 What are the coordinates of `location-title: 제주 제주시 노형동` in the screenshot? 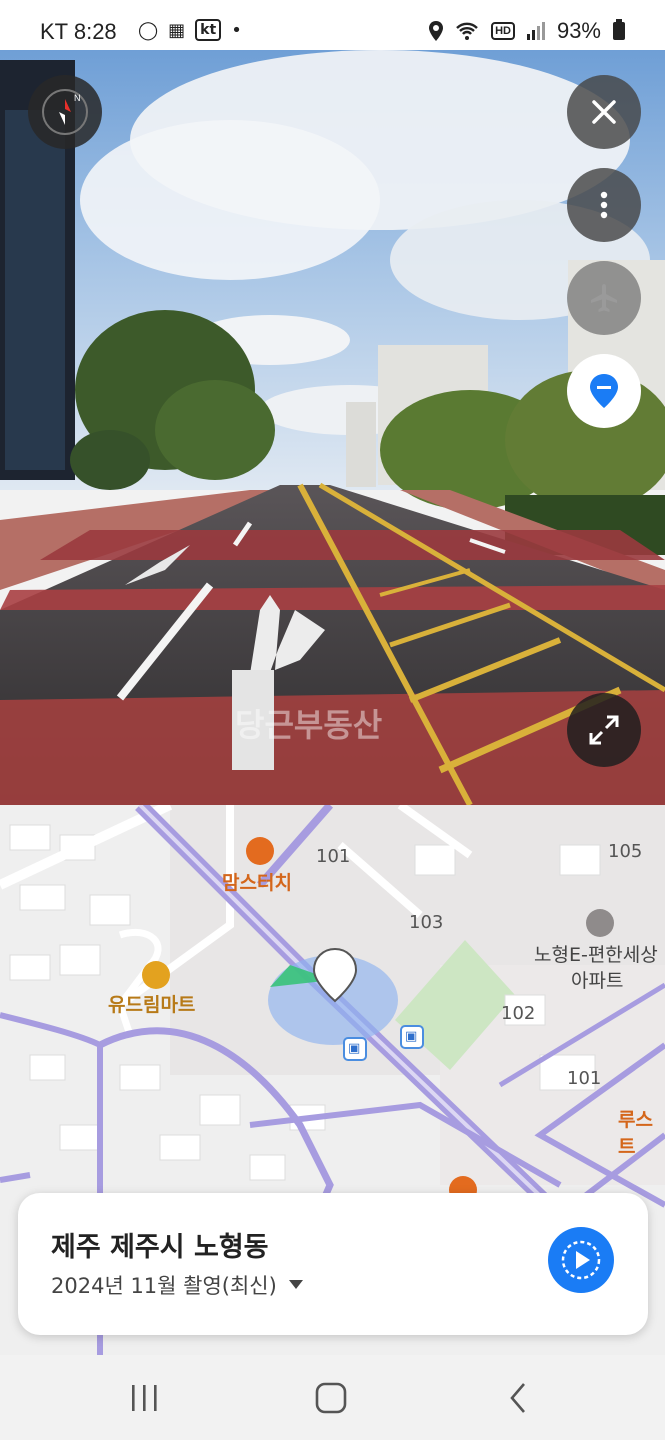 It's located at (160, 1247).